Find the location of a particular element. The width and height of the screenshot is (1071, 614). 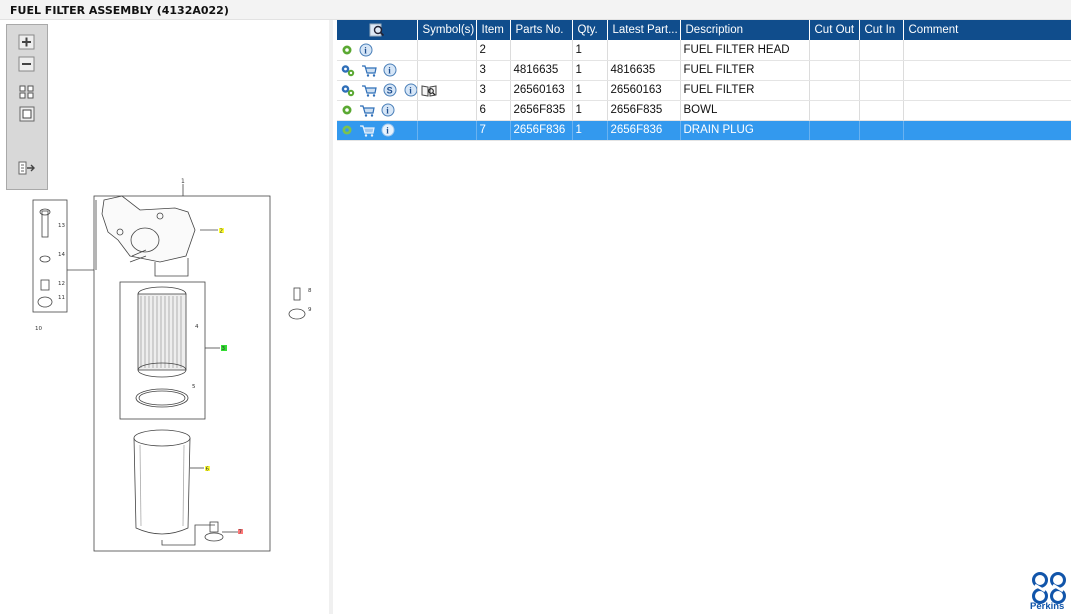

row-icons: S i is located at coordinates (377, 90).